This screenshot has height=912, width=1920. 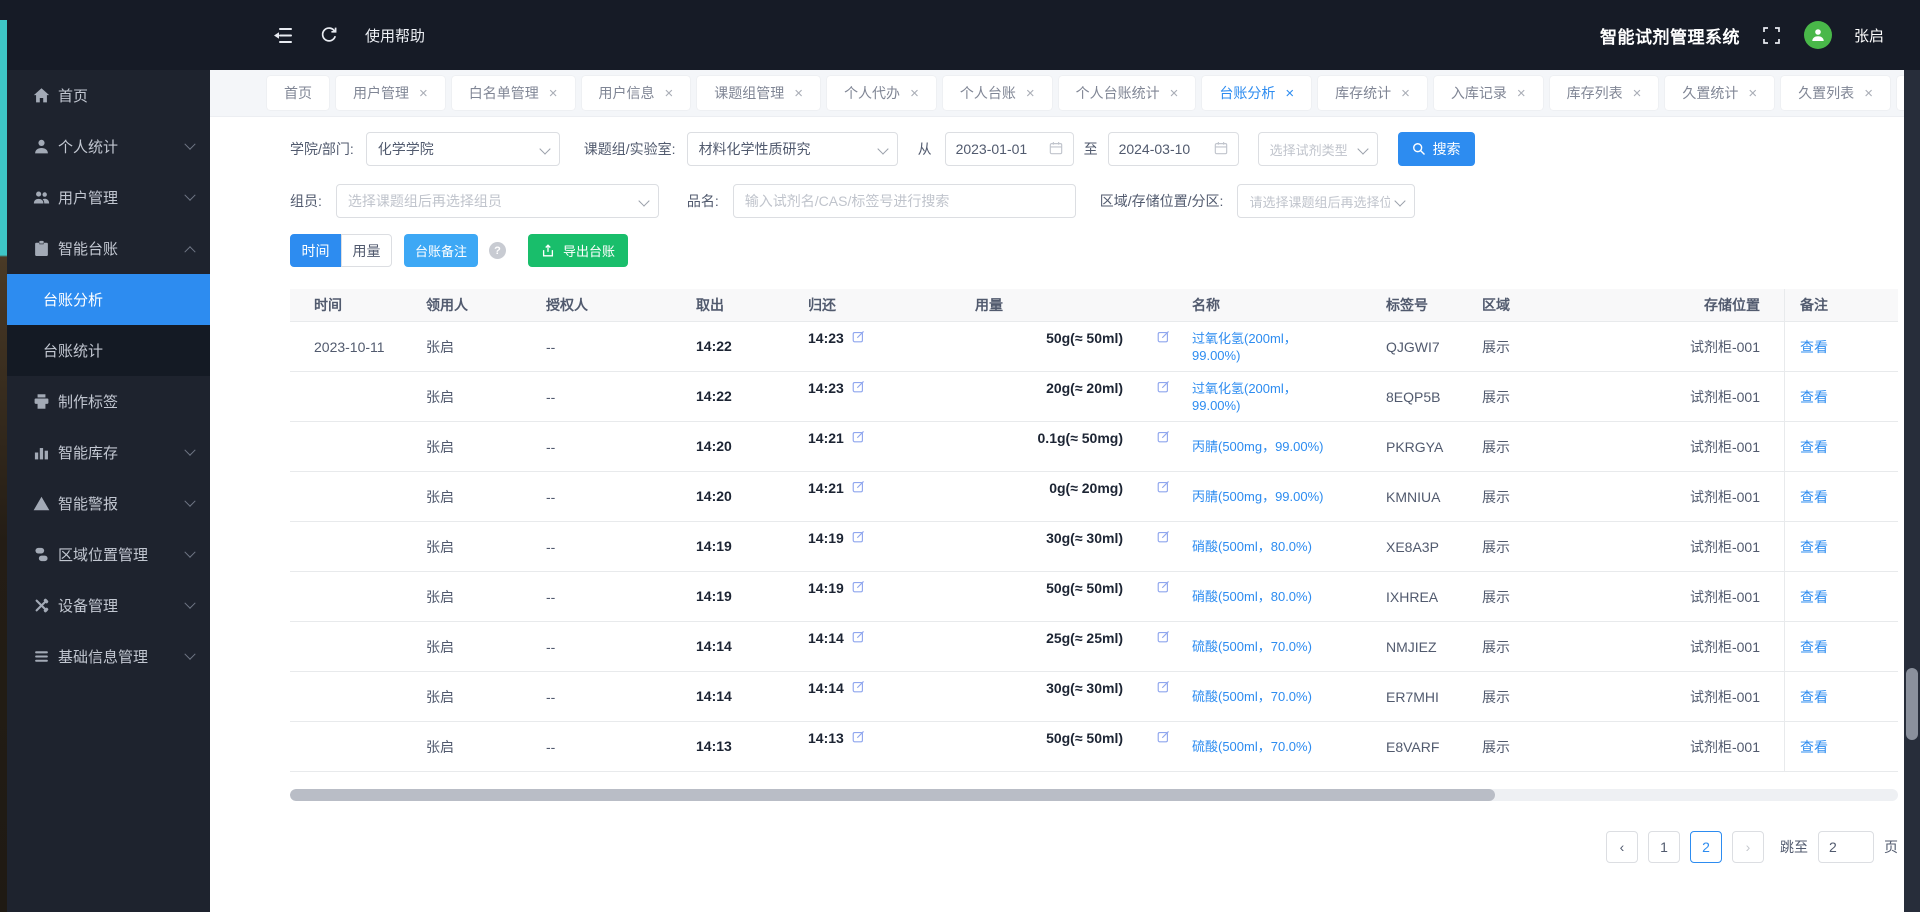 What do you see at coordinates (892, 795) in the screenshot?
I see `horizontal-scrollbar-thumb` at bounding box center [892, 795].